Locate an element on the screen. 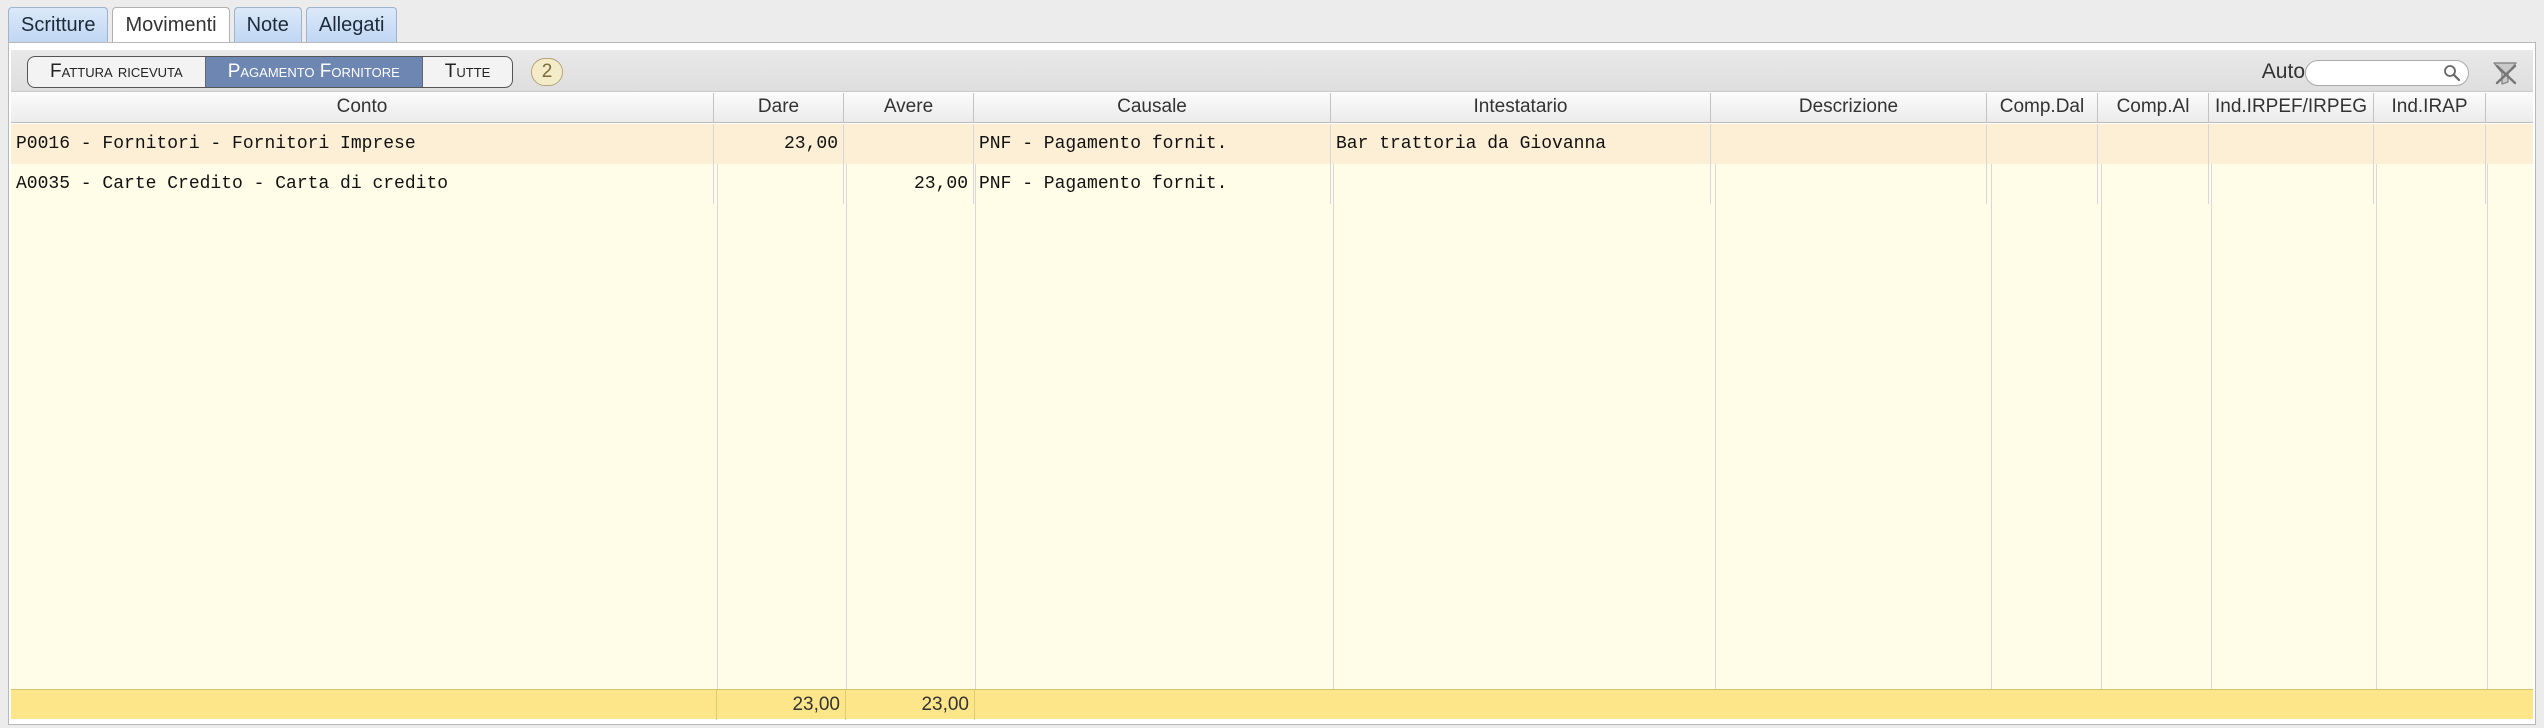  tab-allegati: Allegati is located at coordinates (351, 25).